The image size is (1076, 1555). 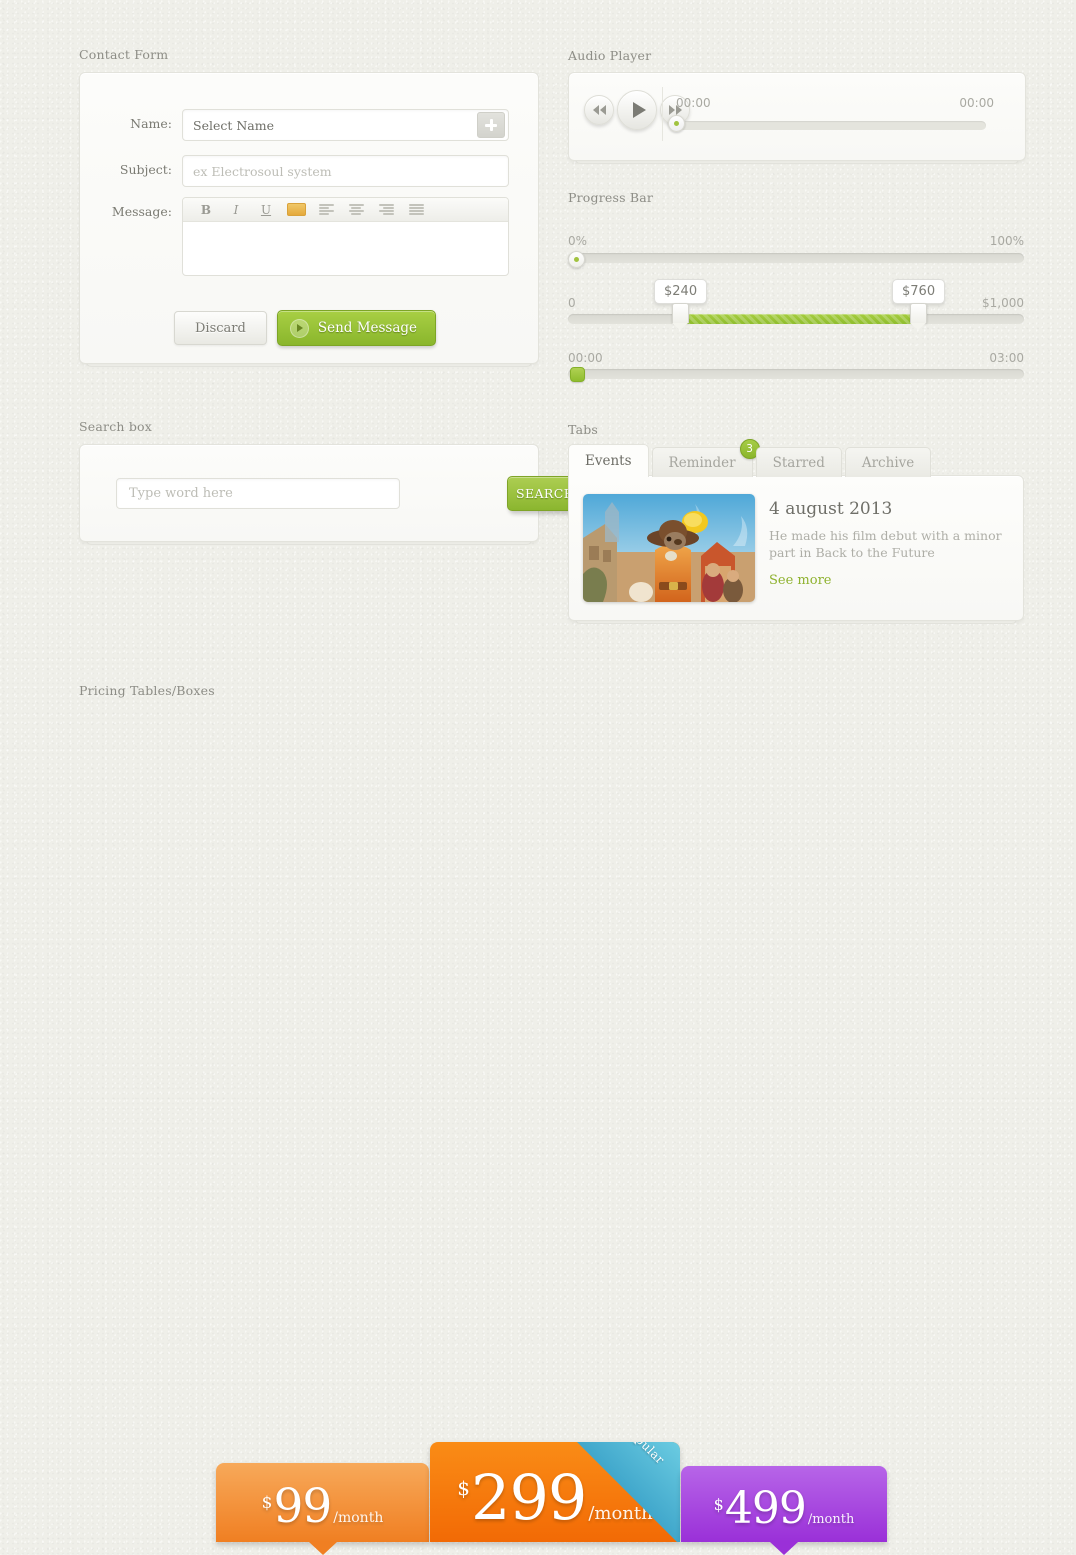 I want to click on italic-icon: I, so click(x=236, y=209).